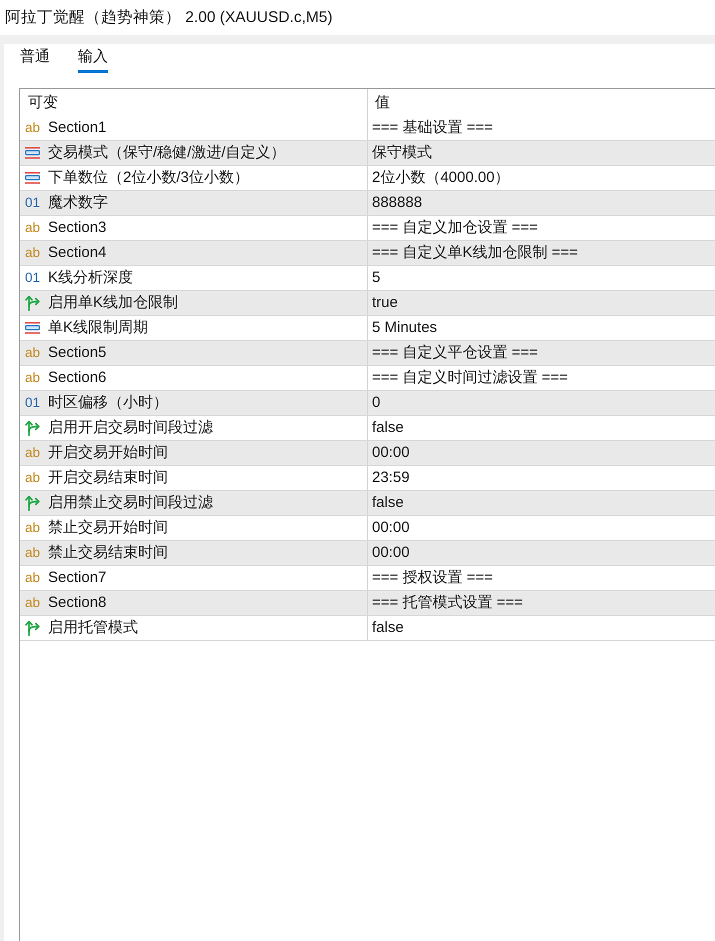 The height and width of the screenshot is (941, 715). What do you see at coordinates (367, 353) in the screenshot?
I see `parameter-row: ab Section5 === 自定义平仓设置 ===` at bounding box center [367, 353].